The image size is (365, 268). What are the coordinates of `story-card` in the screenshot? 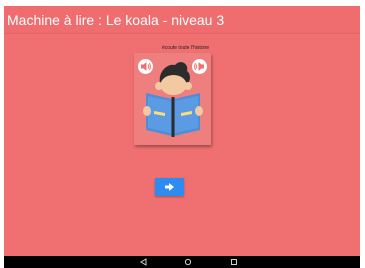 It's located at (172, 99).